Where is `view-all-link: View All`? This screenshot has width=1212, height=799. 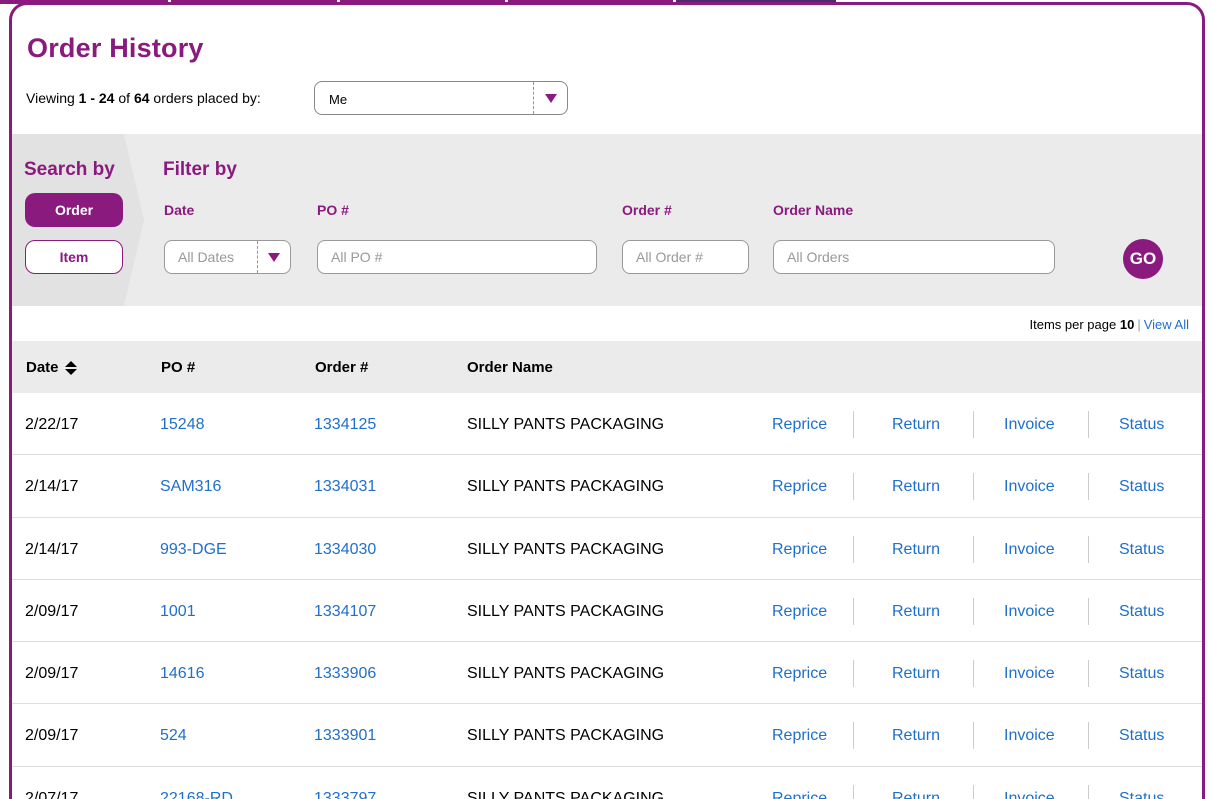 view-all-link: View All is located at coordinates (1166, 324).